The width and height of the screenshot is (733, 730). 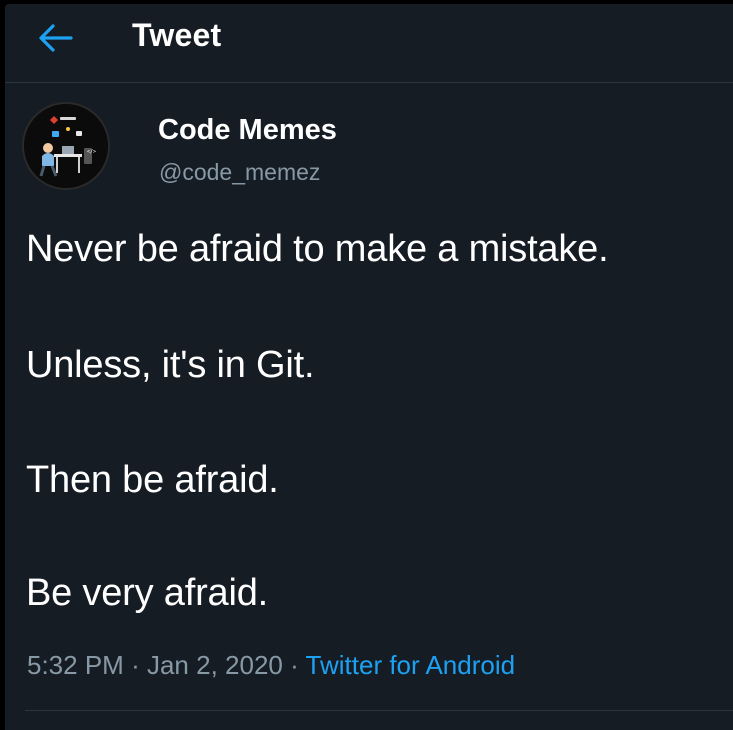 I want to click on tweet-time: 5:32 PM, so click(x=75, y=665).